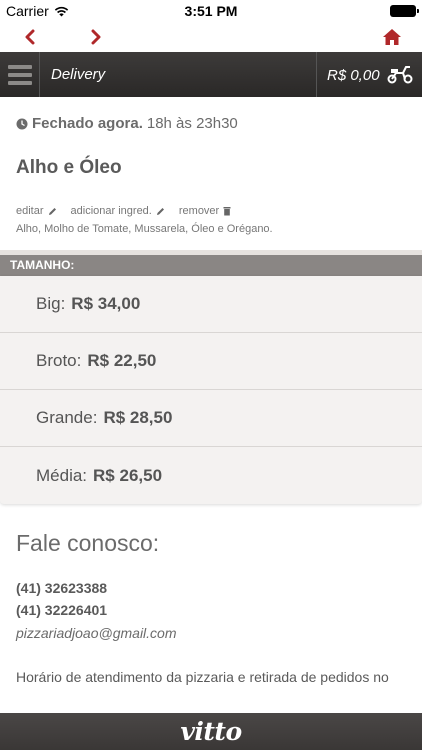 The width and height of the screenshot is (422, 750). What do you see at coordinates (96, 633) in the screenshot?
I see `email-link: pizzariadjoao@gmail.com` at bounding box center [96, 633].